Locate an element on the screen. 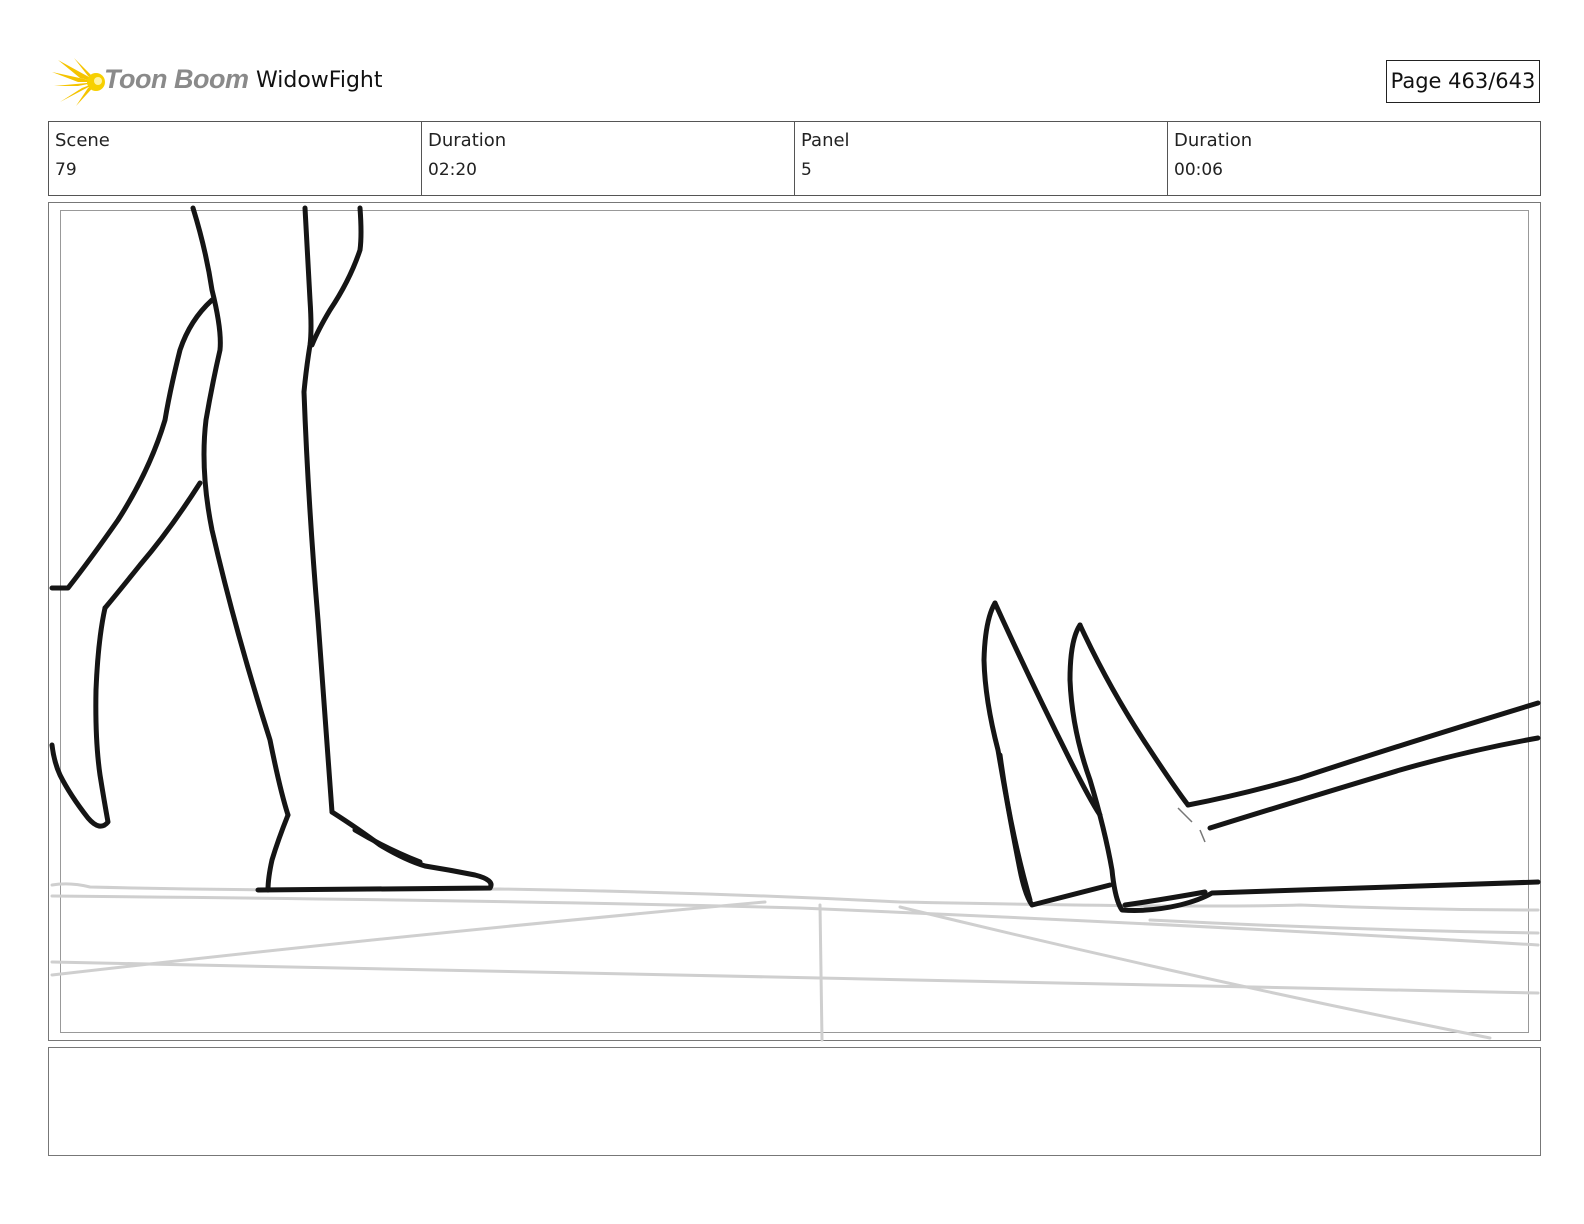 The image size is (1584, 1224). panel-notes-box is located at coordinates (794, 1101).